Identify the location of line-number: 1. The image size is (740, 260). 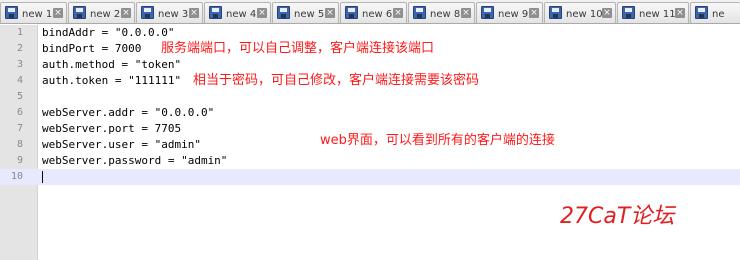
(19, 32).